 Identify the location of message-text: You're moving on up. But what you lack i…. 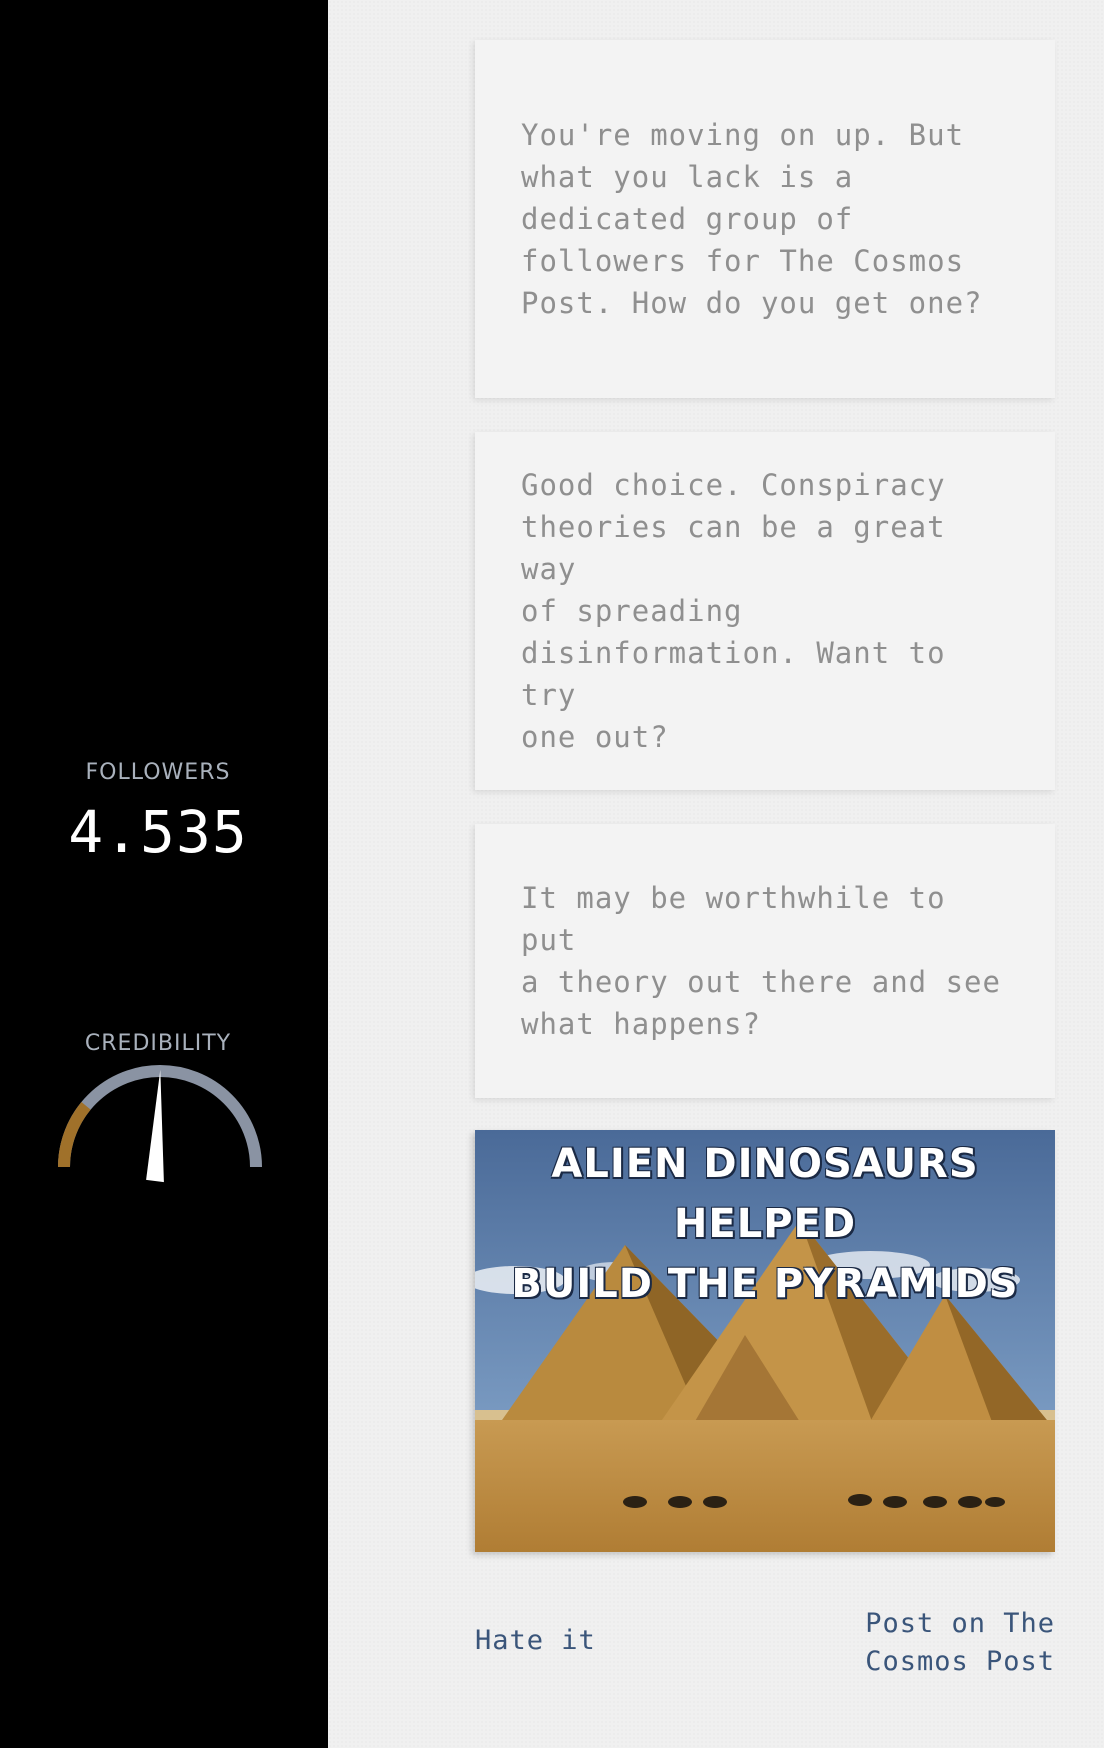
(752, 219).